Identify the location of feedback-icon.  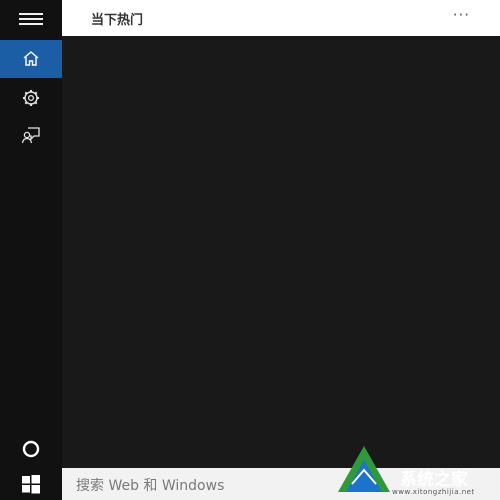
(30, 135).